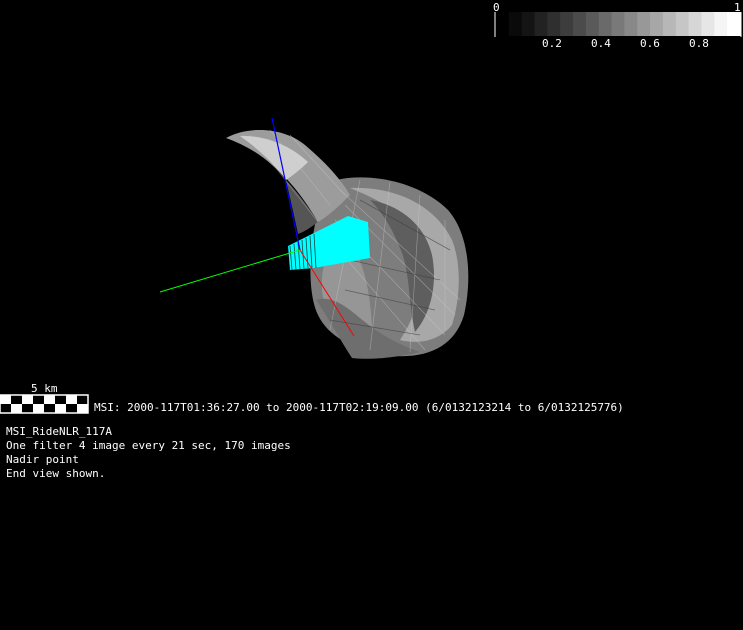  I want to click on colorbar-tick-label: 0.2, so click(552, 43).